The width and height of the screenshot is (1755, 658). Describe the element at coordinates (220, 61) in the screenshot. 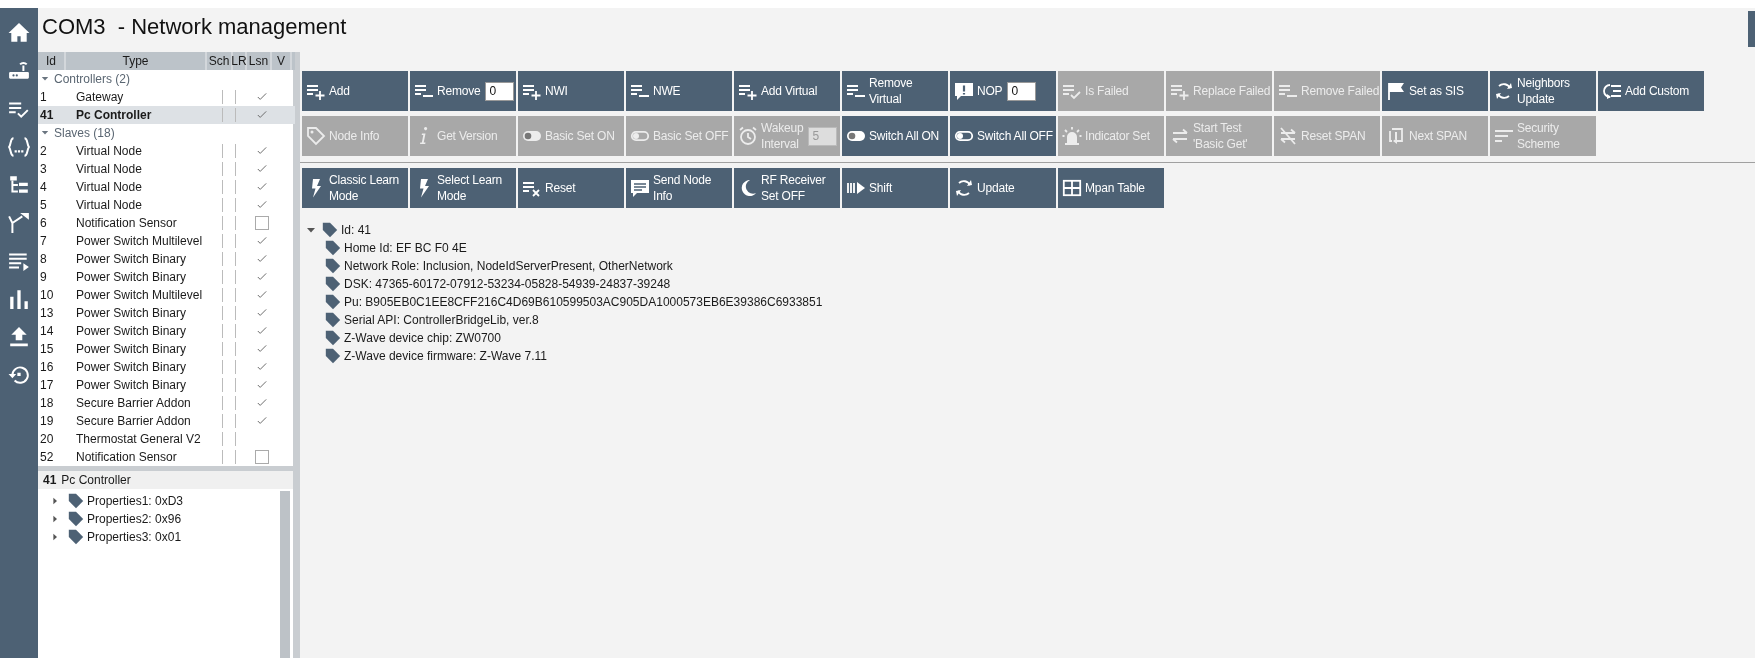

I see `column-header: Sch` at that location.